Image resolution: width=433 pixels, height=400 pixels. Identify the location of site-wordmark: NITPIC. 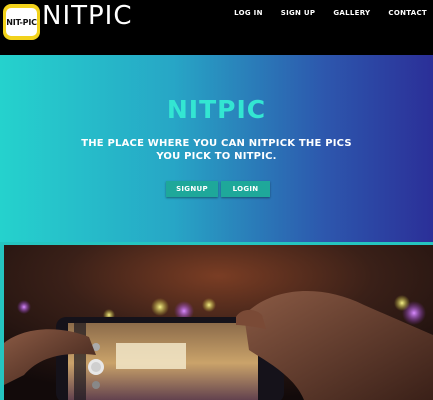
(87, 16).